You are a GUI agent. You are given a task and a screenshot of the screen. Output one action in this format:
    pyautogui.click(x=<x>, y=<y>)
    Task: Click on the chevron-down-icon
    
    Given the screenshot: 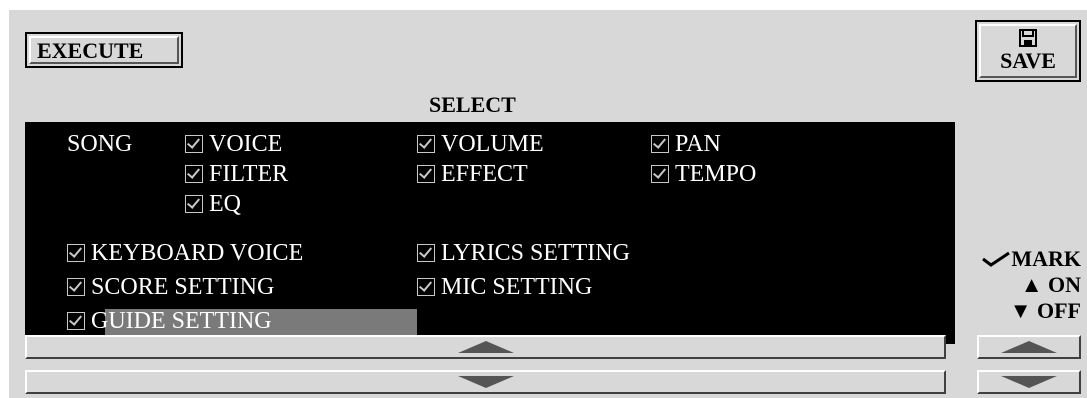 What is the action you would take?
    pyautogui.click(x=485, y=382)
    